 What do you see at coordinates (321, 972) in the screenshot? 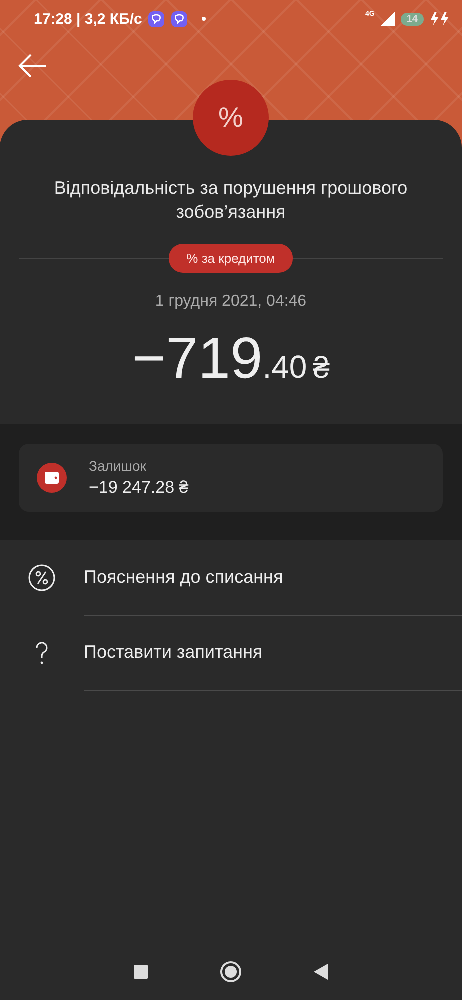
I see `back-nav-button` at bounding box center [321, 972].